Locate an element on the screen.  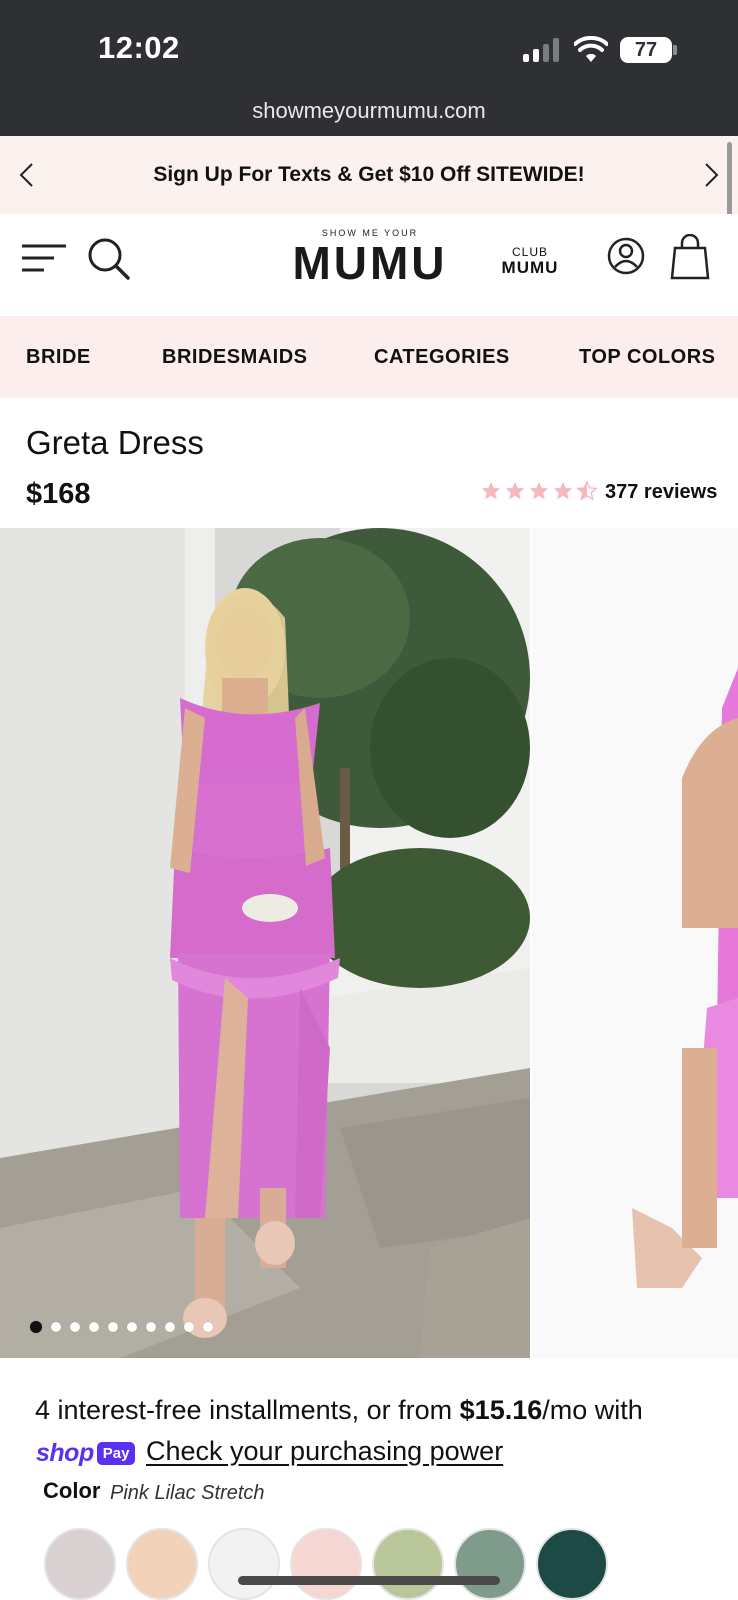
mumu-logo: SHOW ME YOUR MUMU is located at coordinates (370, 258).